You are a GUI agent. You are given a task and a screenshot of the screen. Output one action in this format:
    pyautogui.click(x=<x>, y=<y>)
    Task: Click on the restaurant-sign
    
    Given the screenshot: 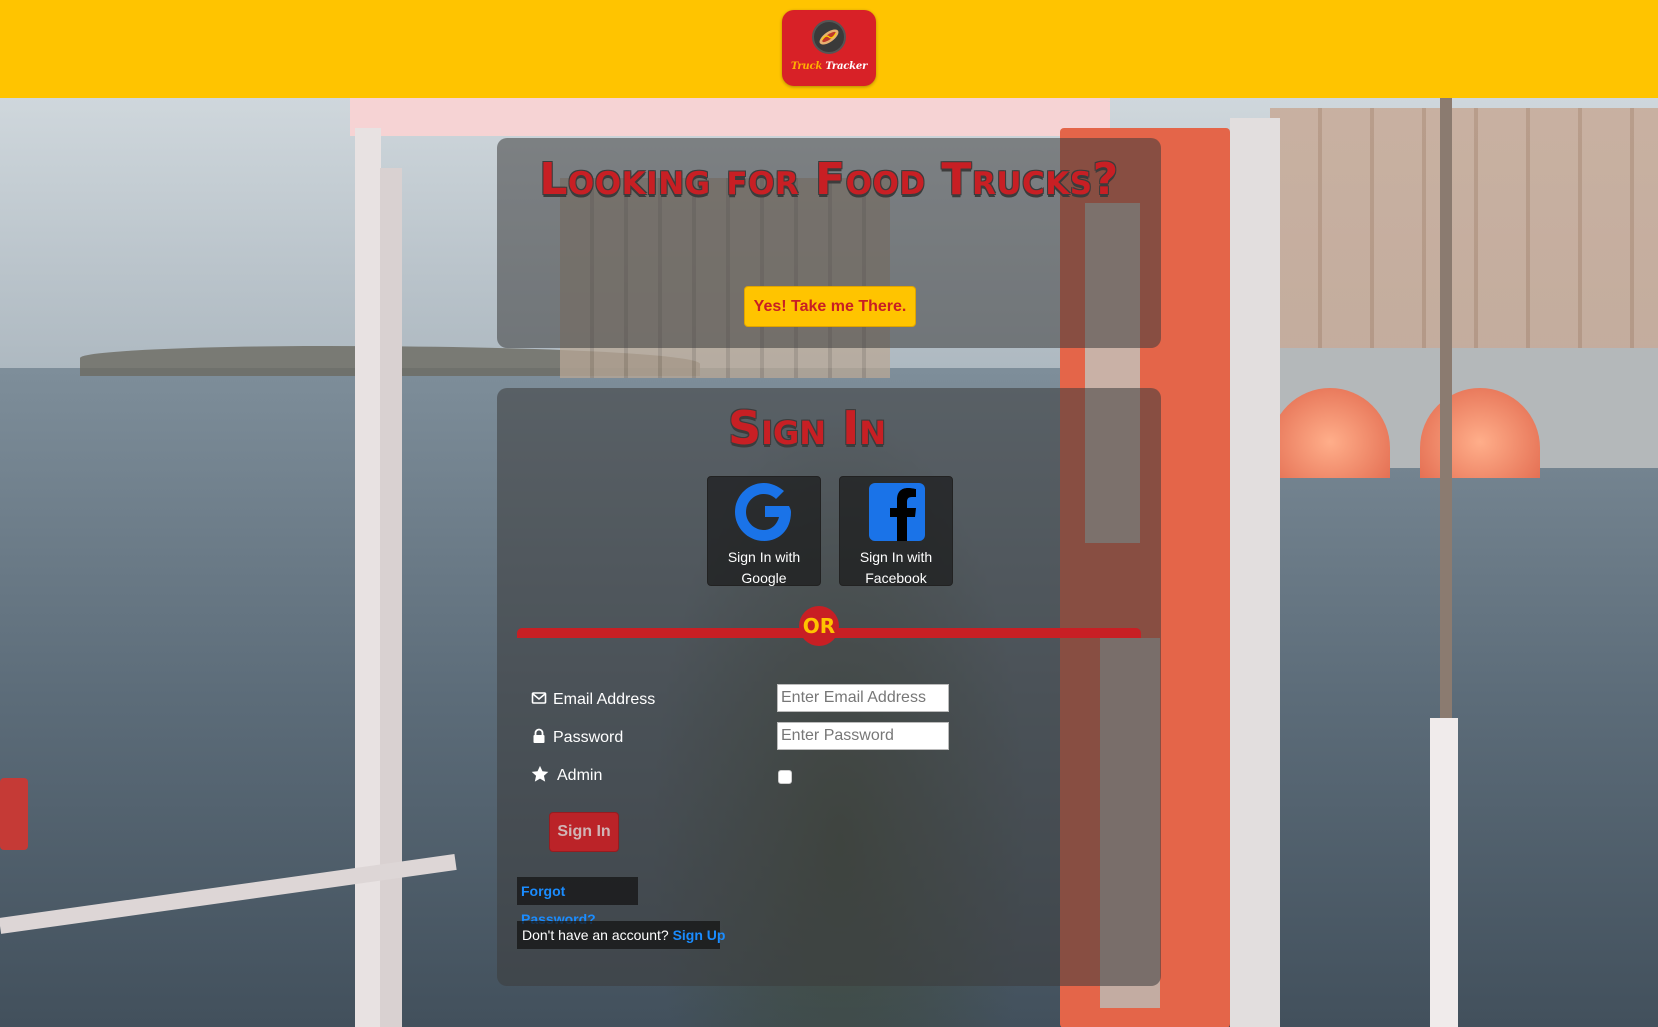 What is the action you would take?
    pyautogui.click(x=730, y=117)
    